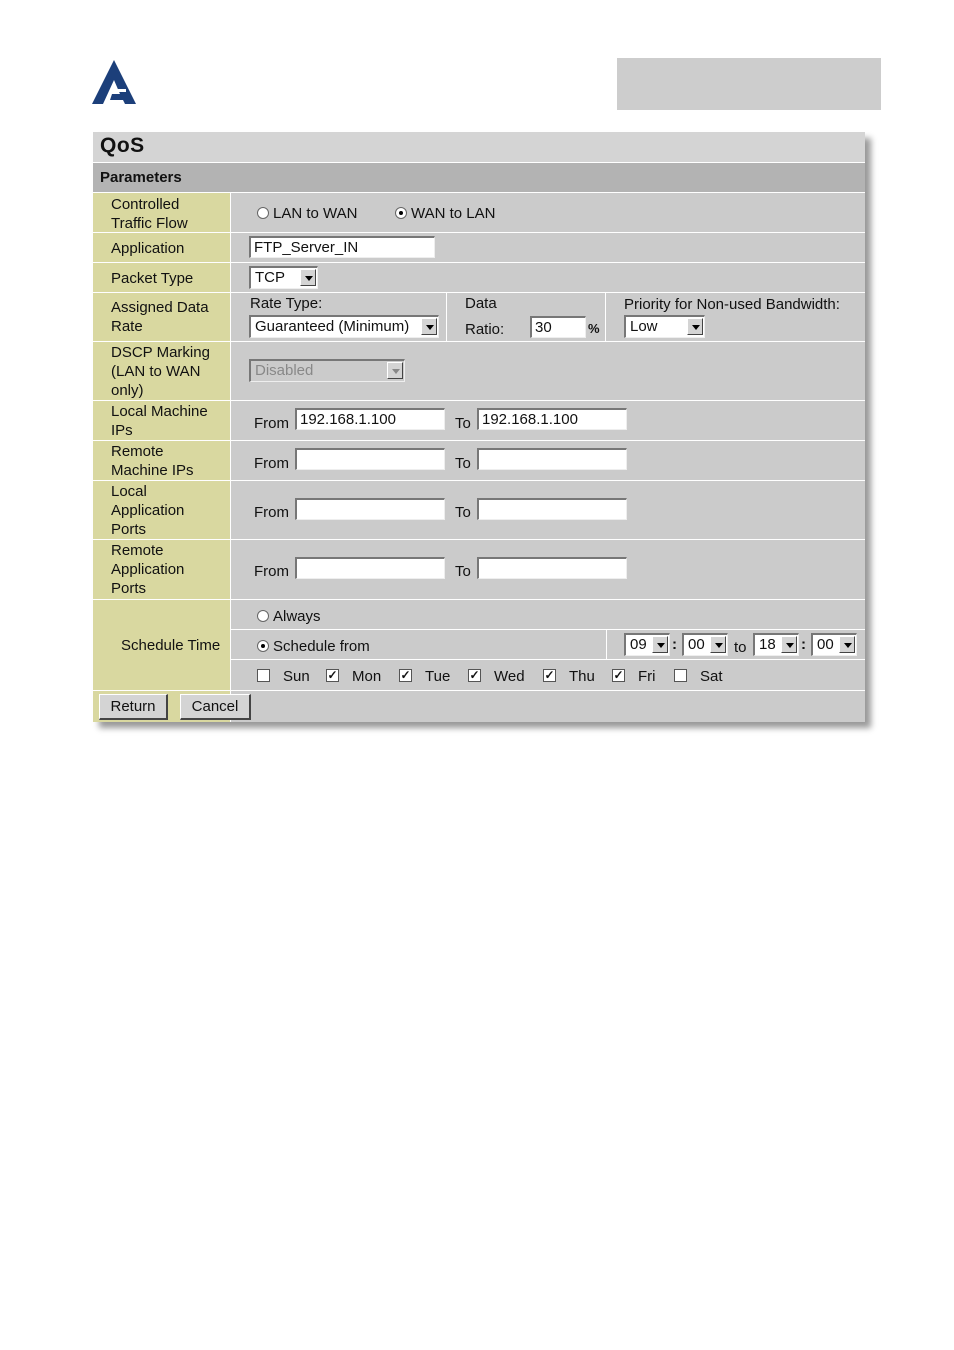  I want to click on packet-type-label: Packet Type, so click(152, 278).